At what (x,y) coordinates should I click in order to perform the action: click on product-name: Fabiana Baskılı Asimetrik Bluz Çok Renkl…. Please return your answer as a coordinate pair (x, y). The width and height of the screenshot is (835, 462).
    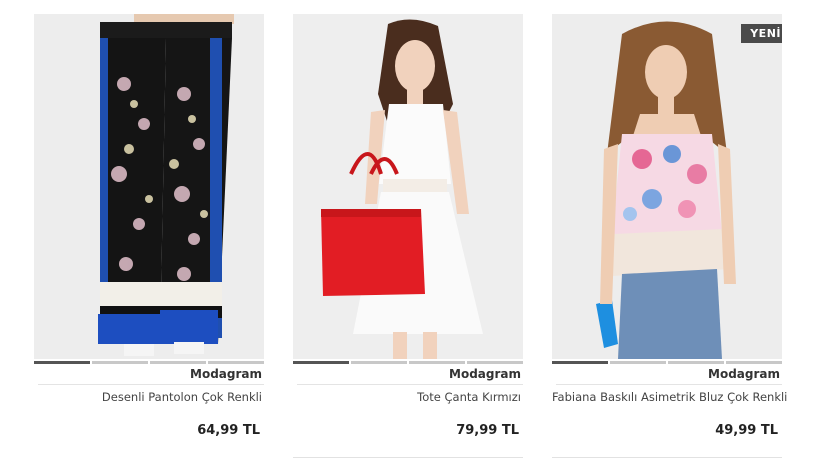
    Looking at the image, I should click on (669, 397).